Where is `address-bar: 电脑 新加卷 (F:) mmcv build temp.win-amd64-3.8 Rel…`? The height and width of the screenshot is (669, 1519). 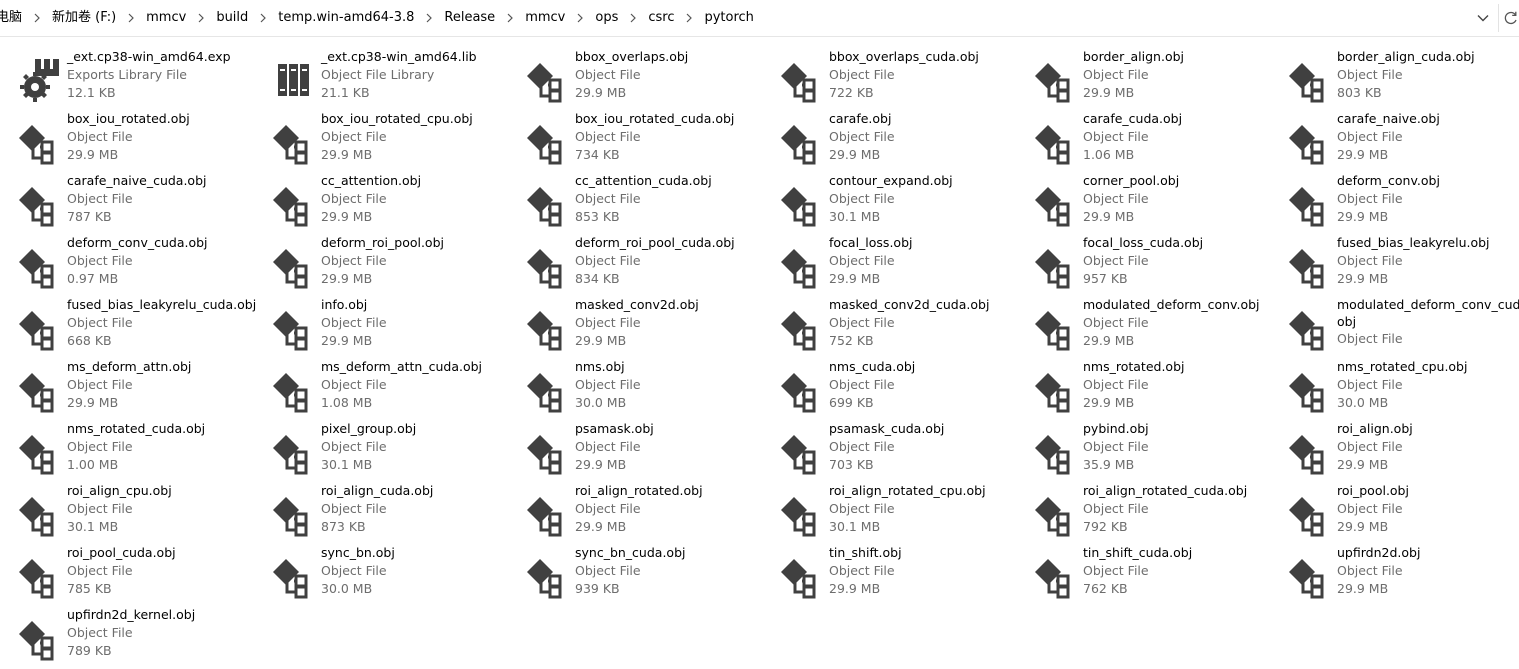 address-bar: 电脑 新加卷 (F:) mmcv build temp.win-amd64-3.8 Rel… is located at coordinates (759, 18).